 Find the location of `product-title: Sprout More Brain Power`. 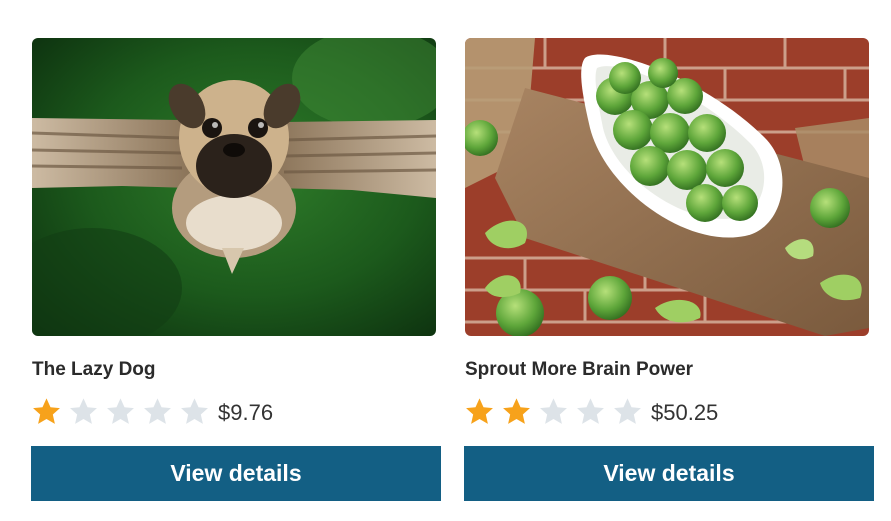

product-title: Sprout More Brain Power is located at coordinates (669, 370).